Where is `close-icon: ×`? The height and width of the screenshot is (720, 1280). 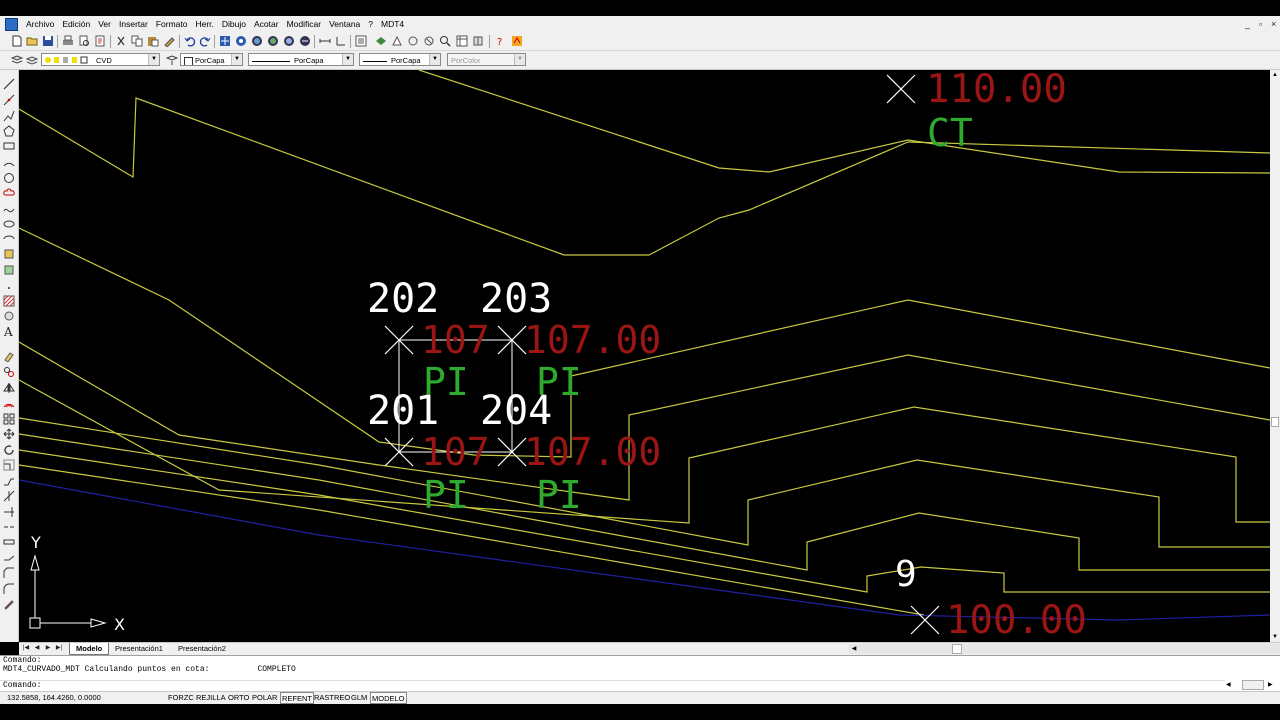
close-icon: × is located at coordinates (1273, 24).